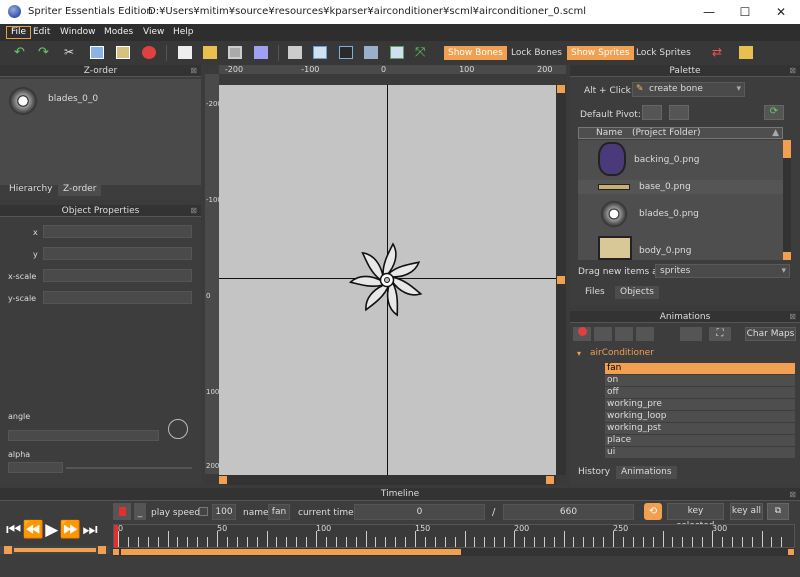 Image resolution: width=800 pixels, height=577 pixels. What do you see at coordinates (745, 12) in the screenshot?
I see `maximize-button: ☐` at bounding box center [745, 12].